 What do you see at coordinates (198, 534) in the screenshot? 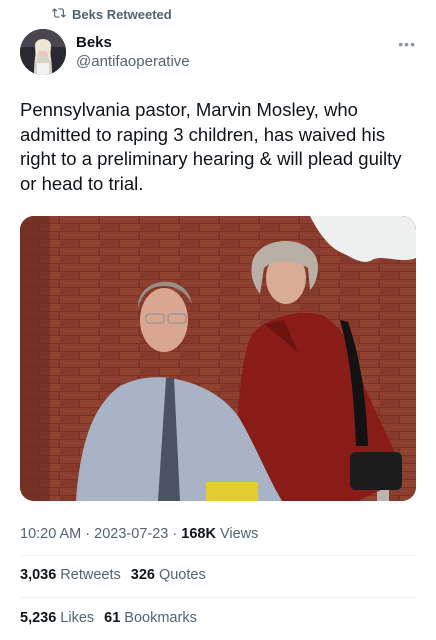
I see `views-count: 168K` at bounding box center [198, 534].